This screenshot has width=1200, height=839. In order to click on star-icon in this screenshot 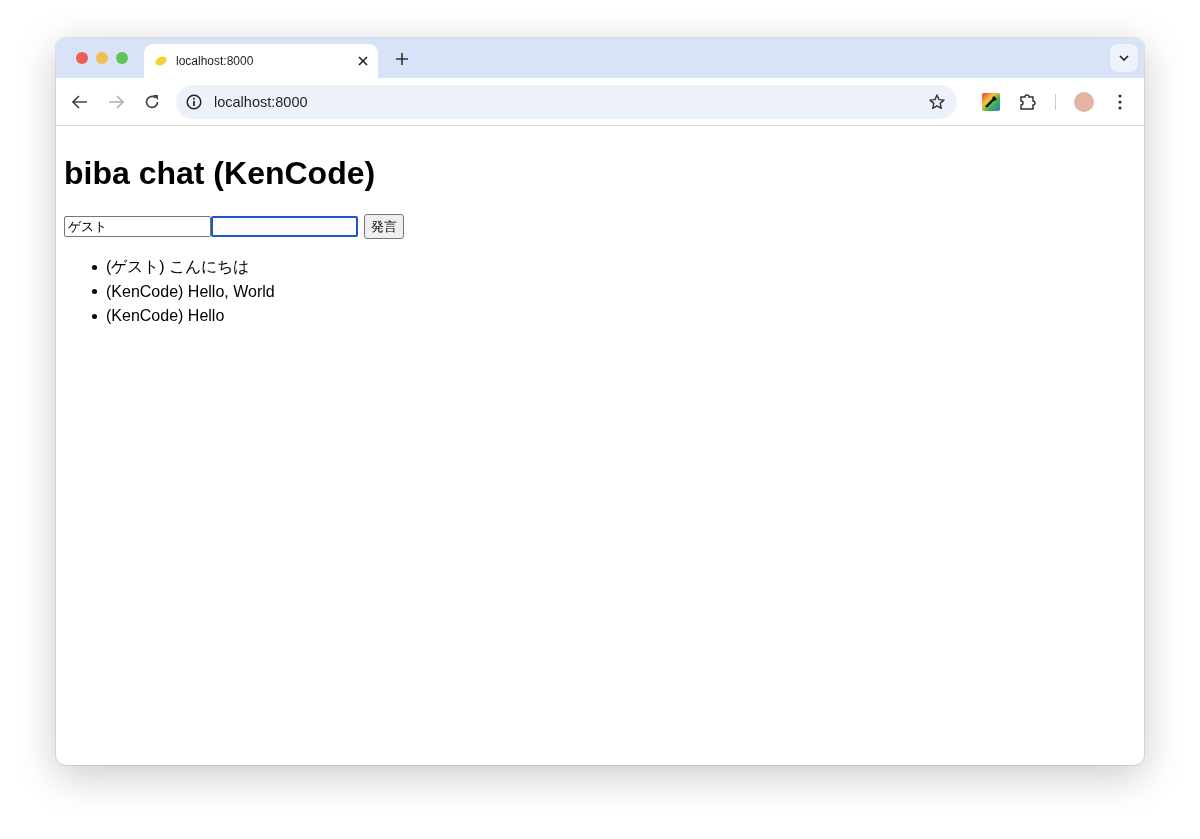, I will do `click(937, 101)`.